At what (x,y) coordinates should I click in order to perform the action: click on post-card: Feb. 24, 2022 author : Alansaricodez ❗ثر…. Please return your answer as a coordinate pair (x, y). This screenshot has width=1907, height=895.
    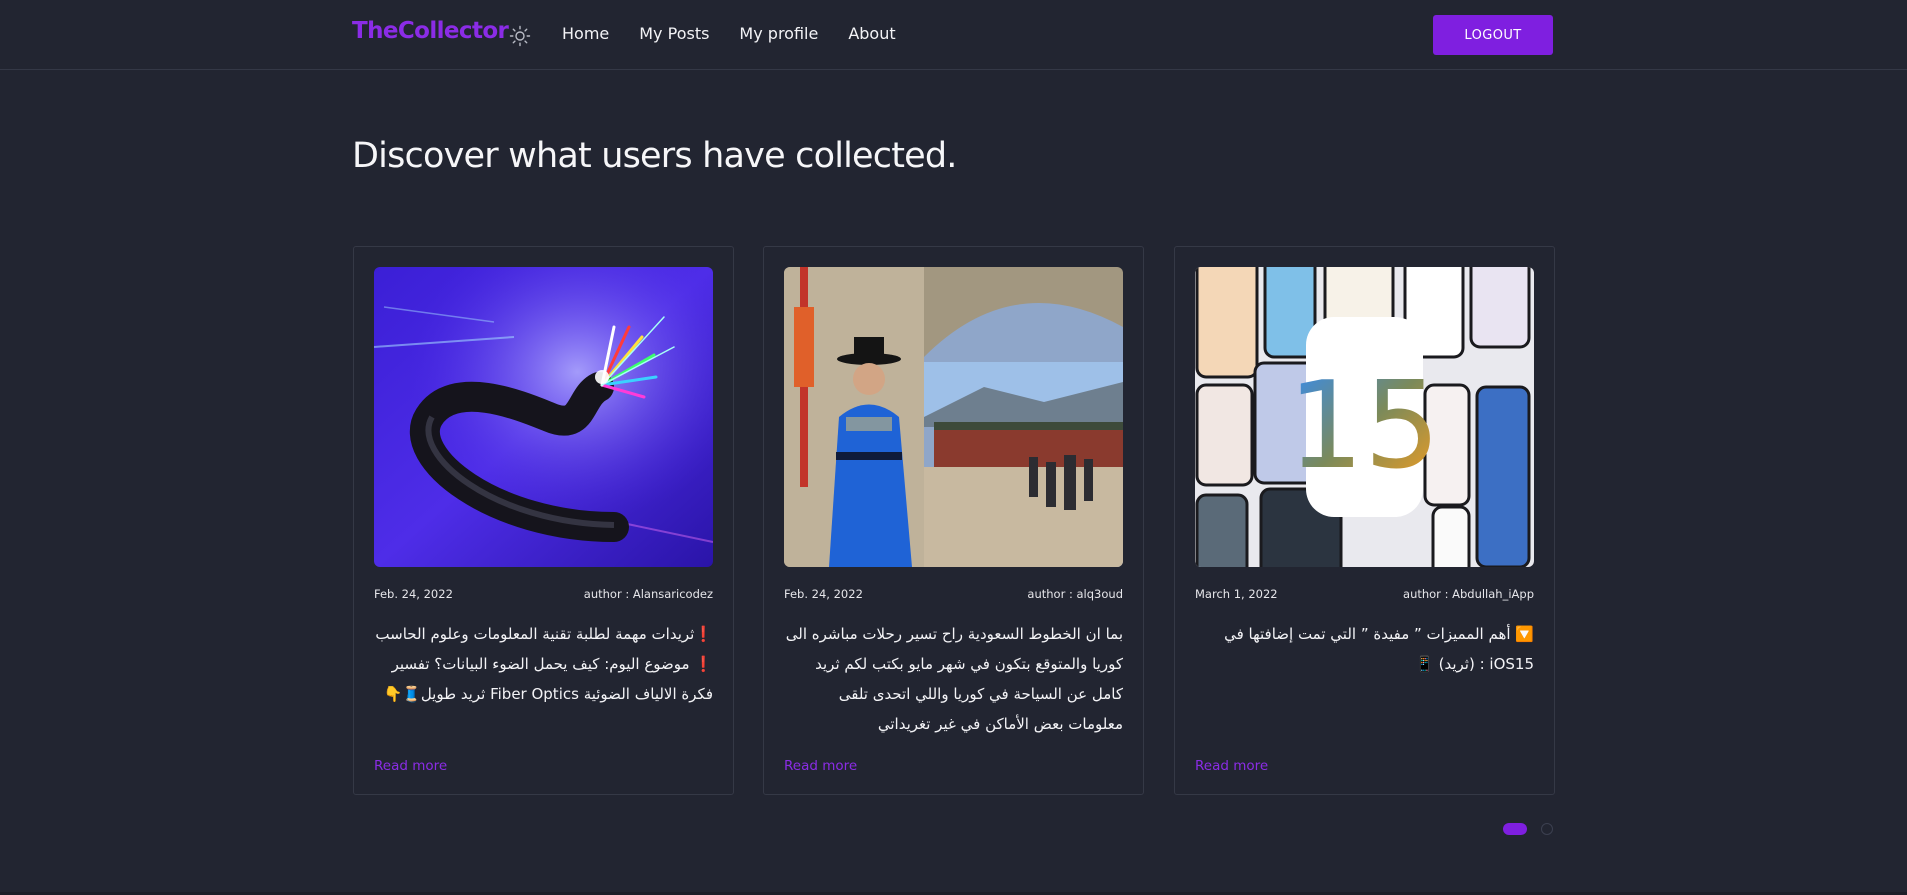
    Looking at the image, I should click on (543, 520).